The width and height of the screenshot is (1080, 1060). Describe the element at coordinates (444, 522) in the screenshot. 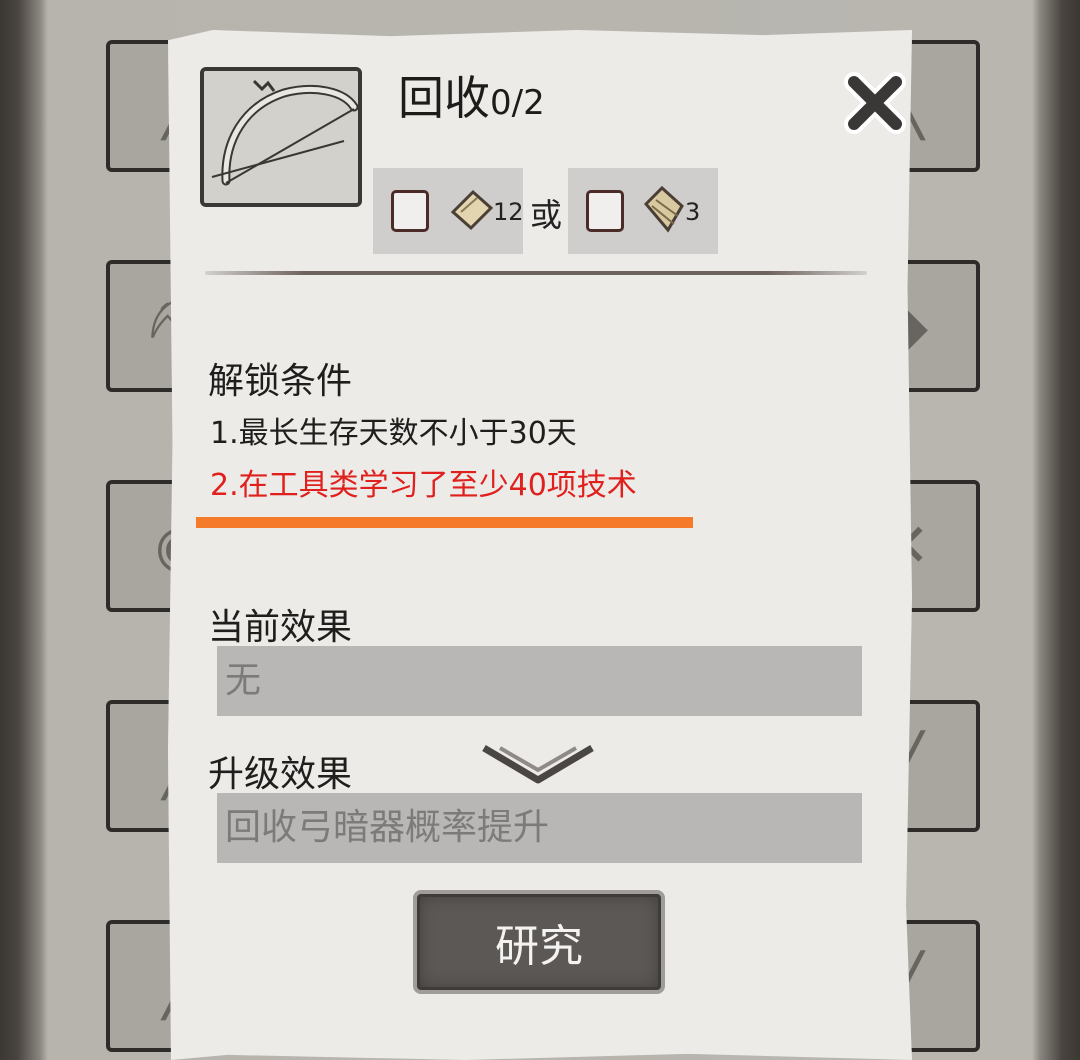

I see `highlight-underline` at that location.